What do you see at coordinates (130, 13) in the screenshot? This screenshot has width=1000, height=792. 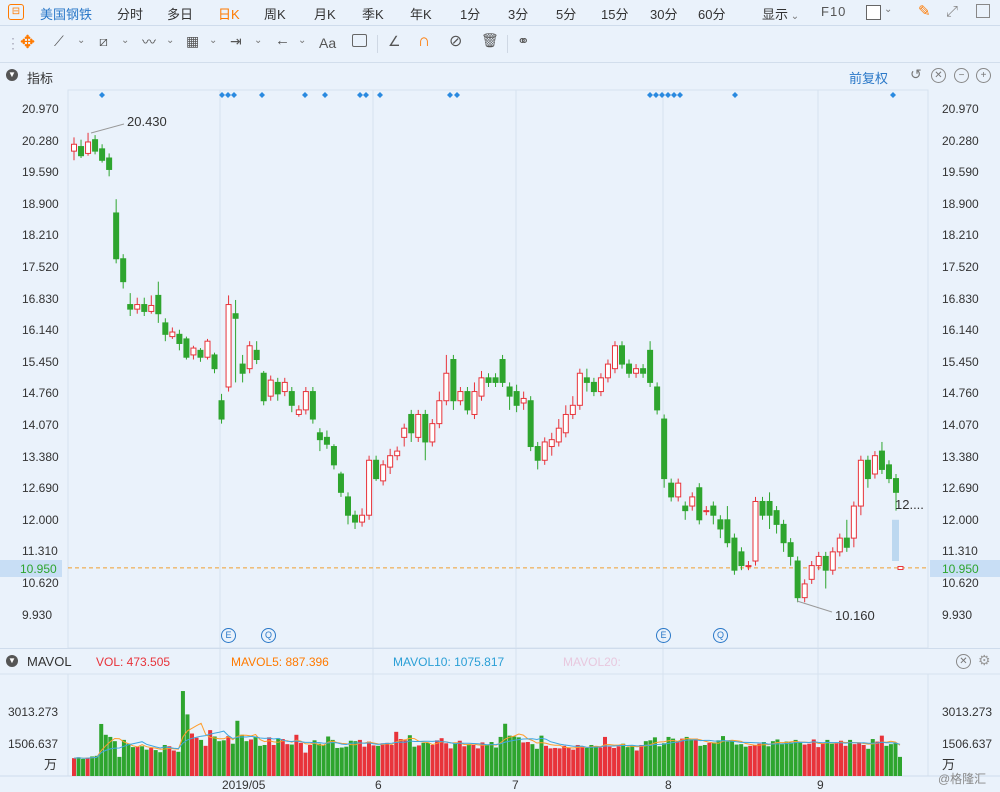 I see `tab-intraday: 分时` at bounding box center [130, 13].